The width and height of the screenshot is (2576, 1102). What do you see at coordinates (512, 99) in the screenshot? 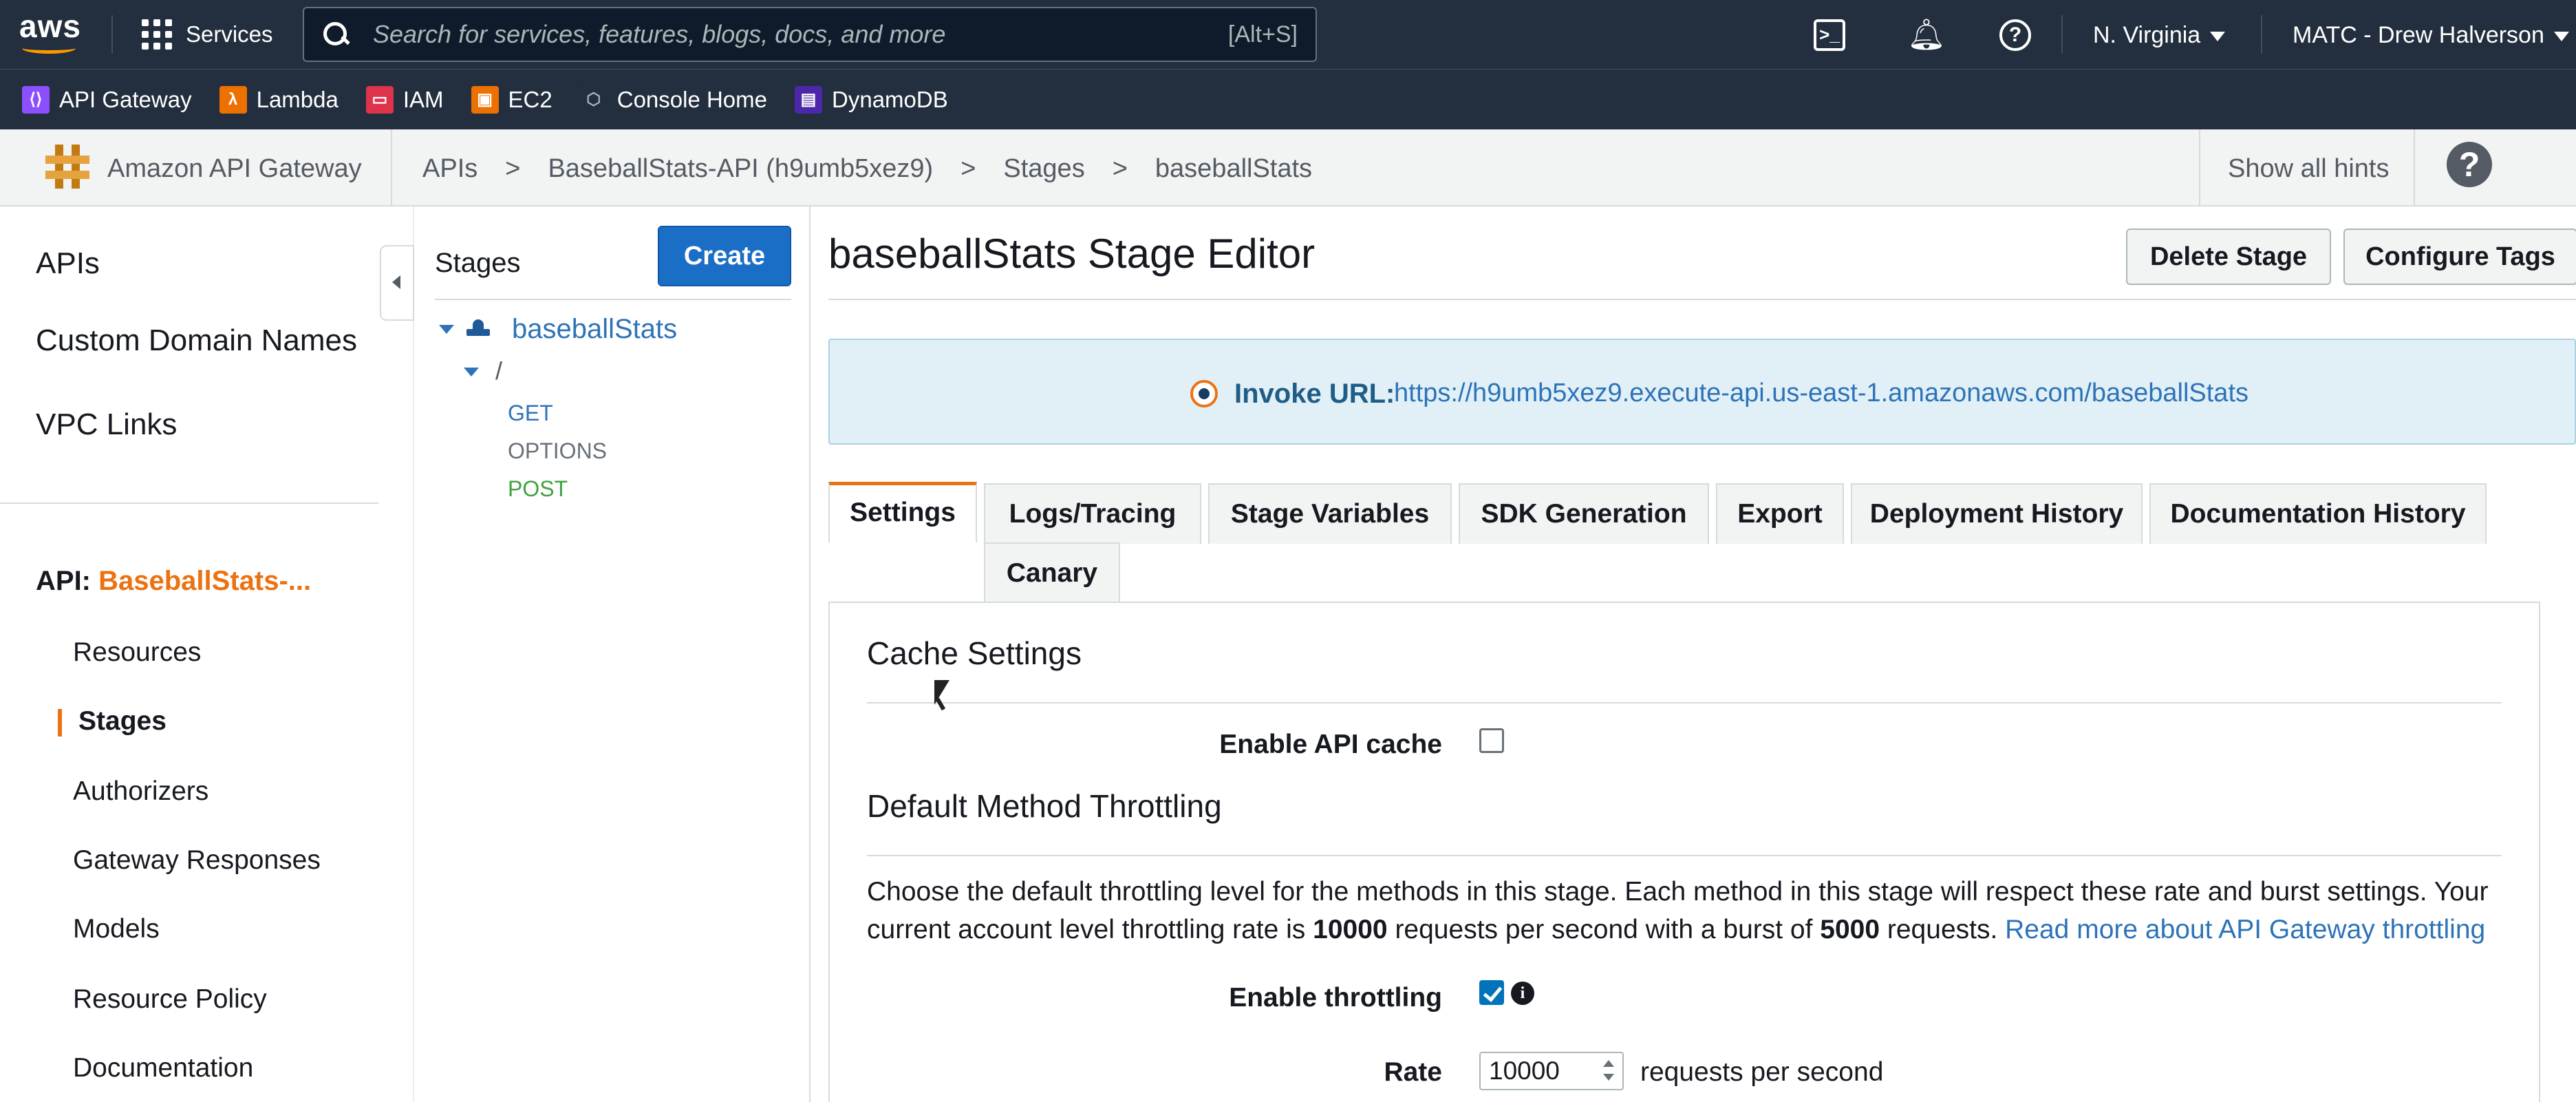
I see `favorite-ec2: ▣ EC2` at bounding box center [512, 99].